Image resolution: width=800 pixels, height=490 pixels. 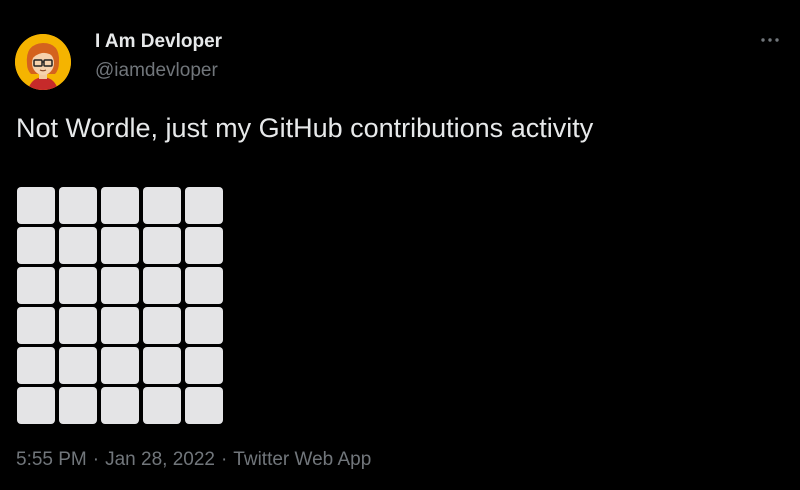 What do you see at coordinates (158, 42) in the screenshot?
I see `display-name: I Am Devloper` at bounding box center [158, 42].